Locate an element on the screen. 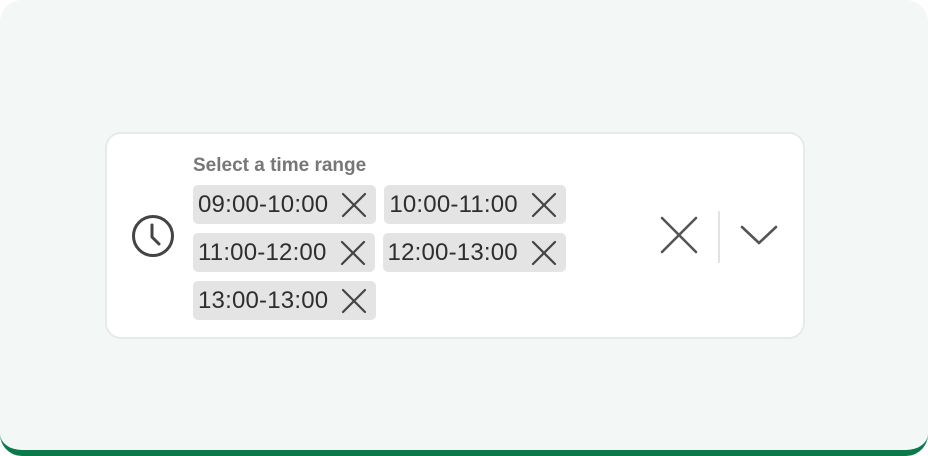  chip-1000-1100: 10:00-11:00 is located at coordinates (475, 204).